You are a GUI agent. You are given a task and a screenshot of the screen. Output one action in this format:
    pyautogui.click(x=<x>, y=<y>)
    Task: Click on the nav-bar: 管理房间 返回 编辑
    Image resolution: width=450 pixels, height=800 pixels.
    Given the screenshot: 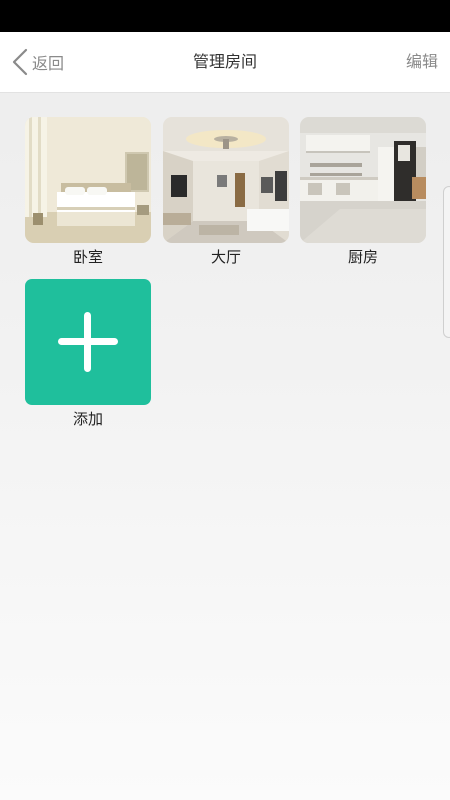 What is the action you would take?
    pyautogui.click(x=225, y=62)
    